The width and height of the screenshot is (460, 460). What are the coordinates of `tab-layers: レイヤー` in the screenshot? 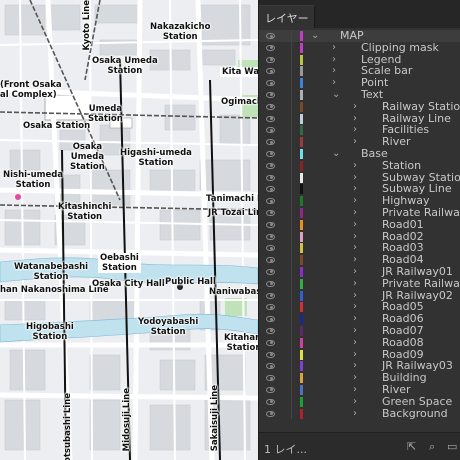 It's located at (287, 16).